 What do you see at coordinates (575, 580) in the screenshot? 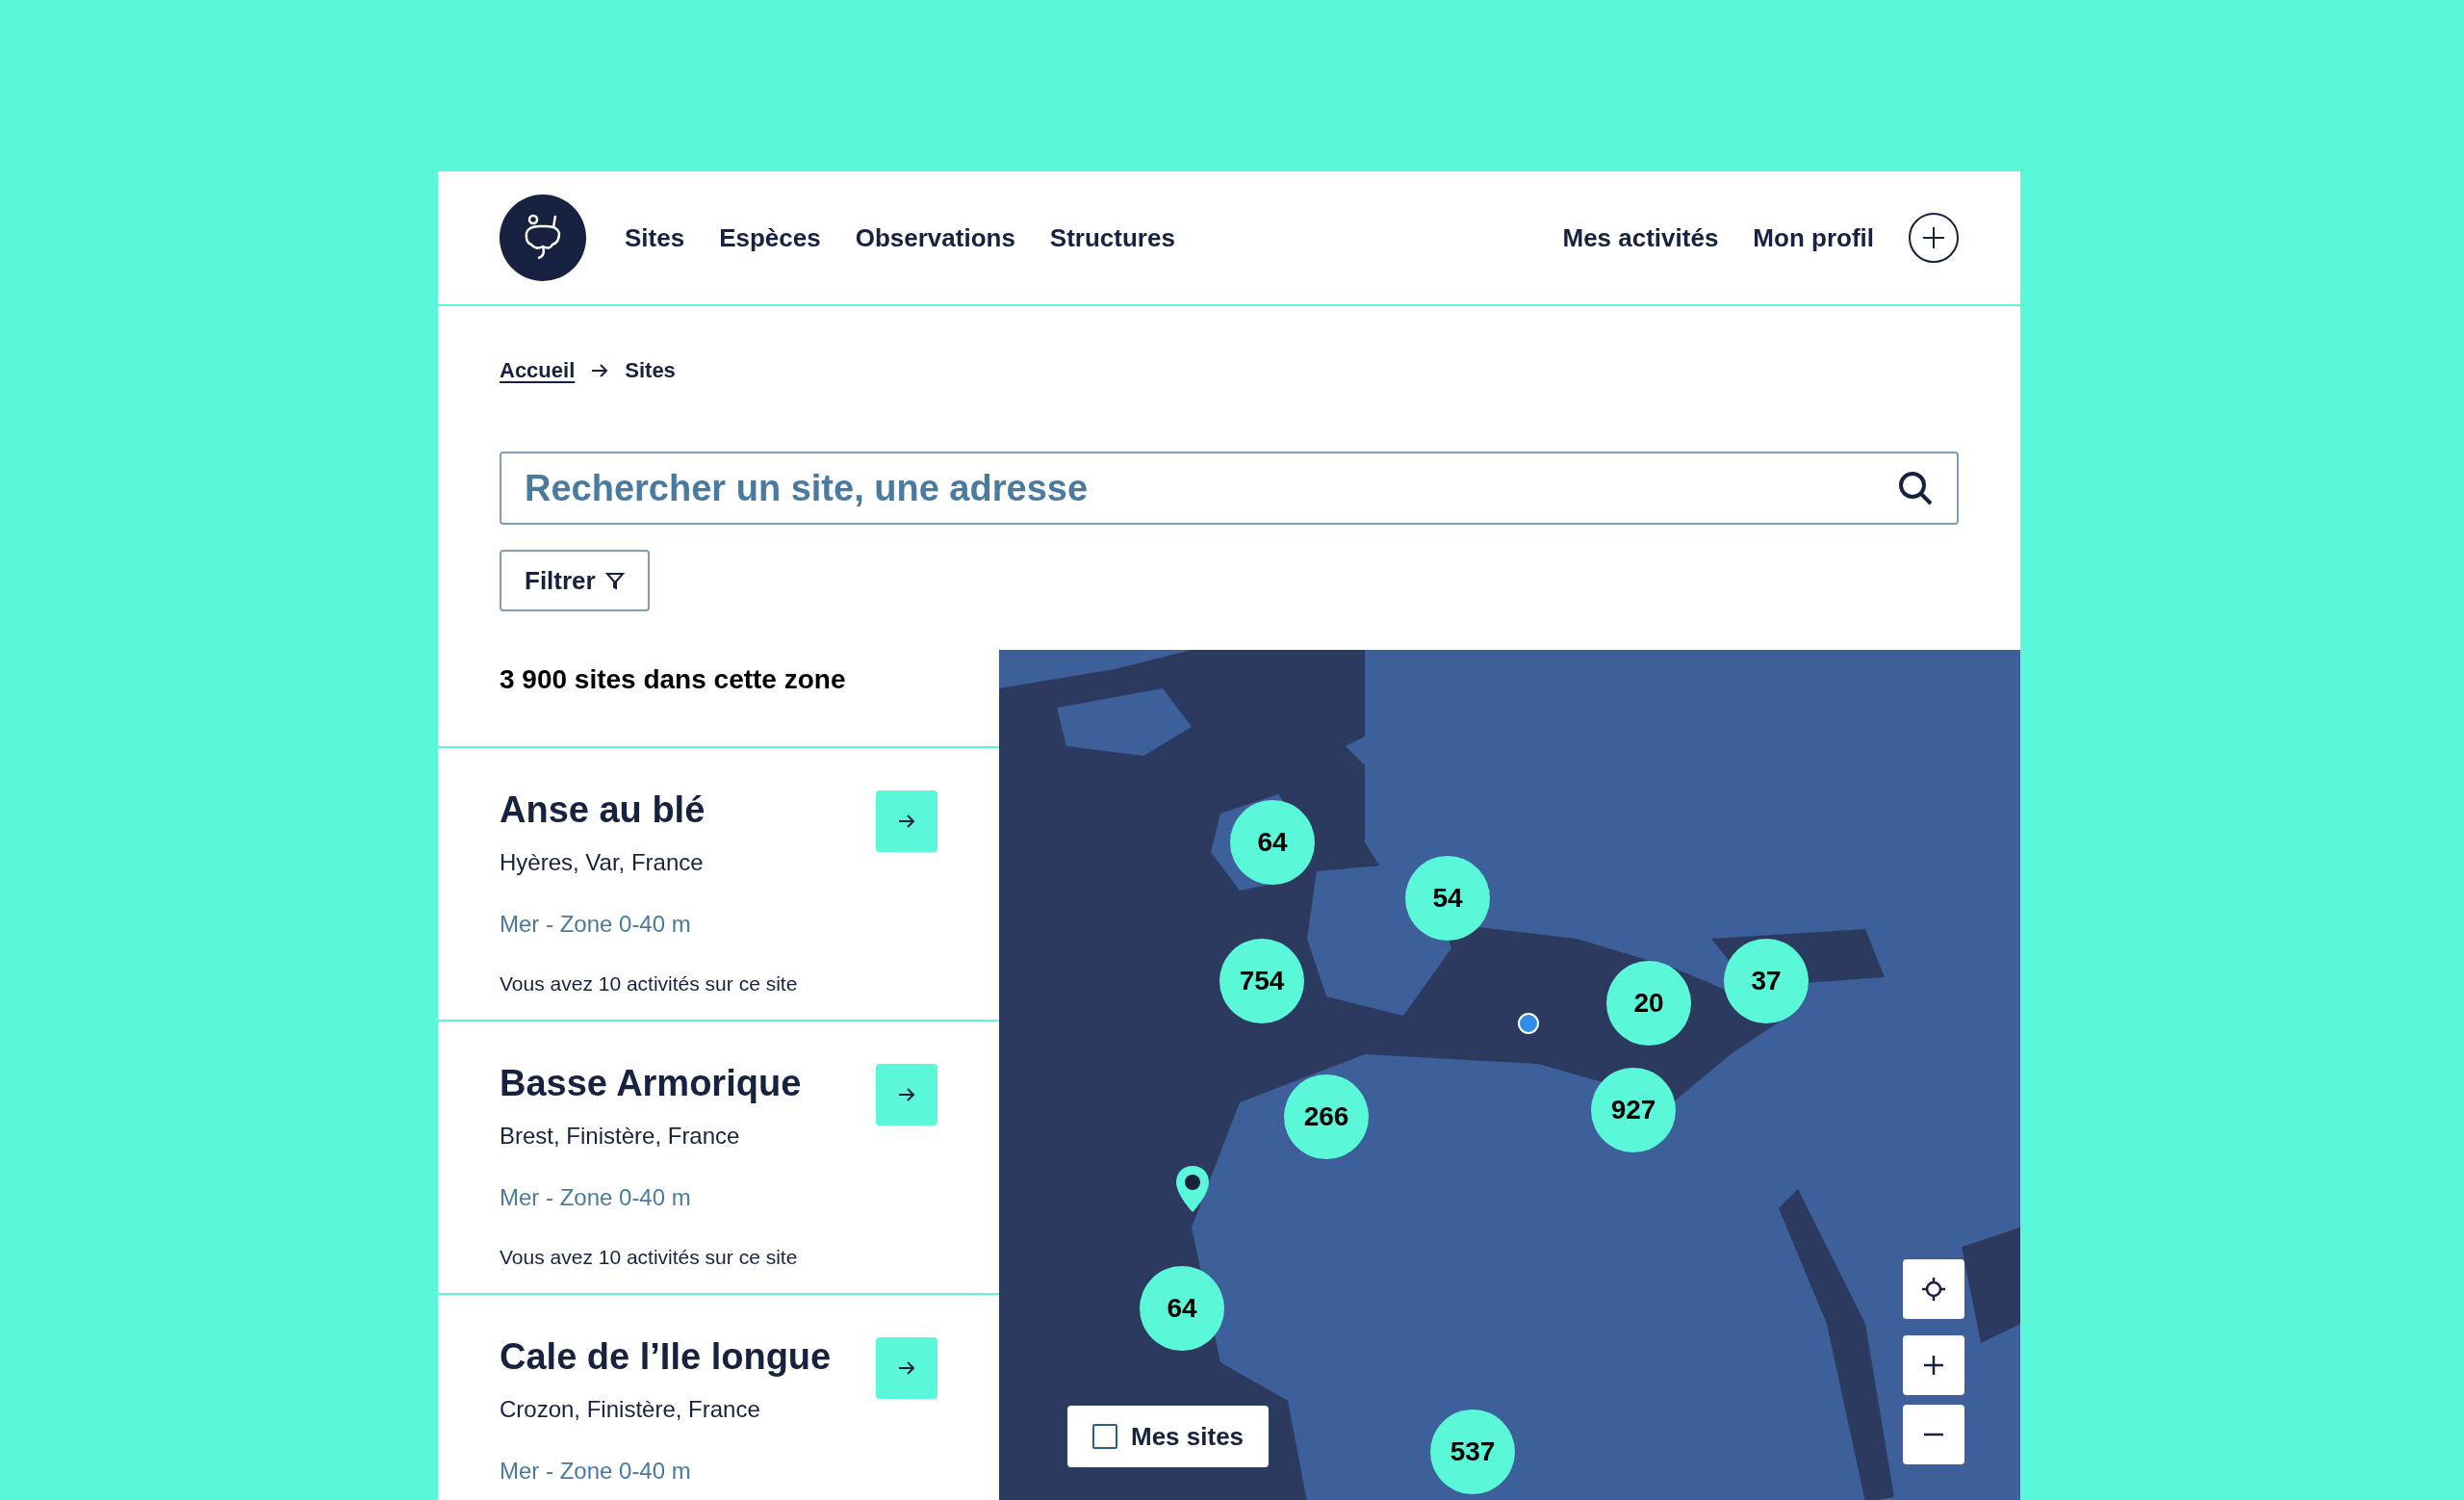
I see `filter-button: Filtrer` at bounding box center [575, 580].